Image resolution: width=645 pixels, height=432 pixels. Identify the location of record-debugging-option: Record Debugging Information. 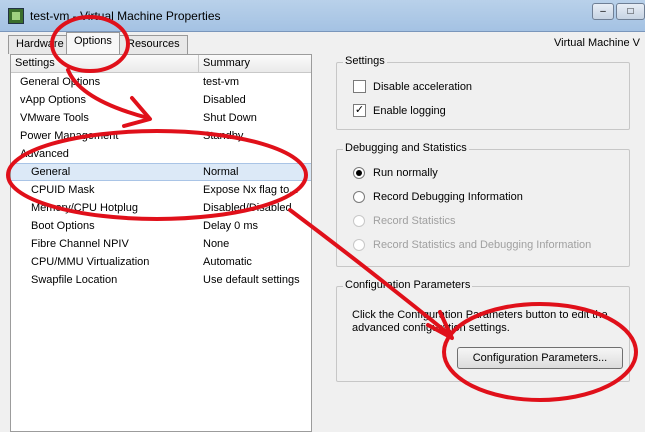
(438, 197).